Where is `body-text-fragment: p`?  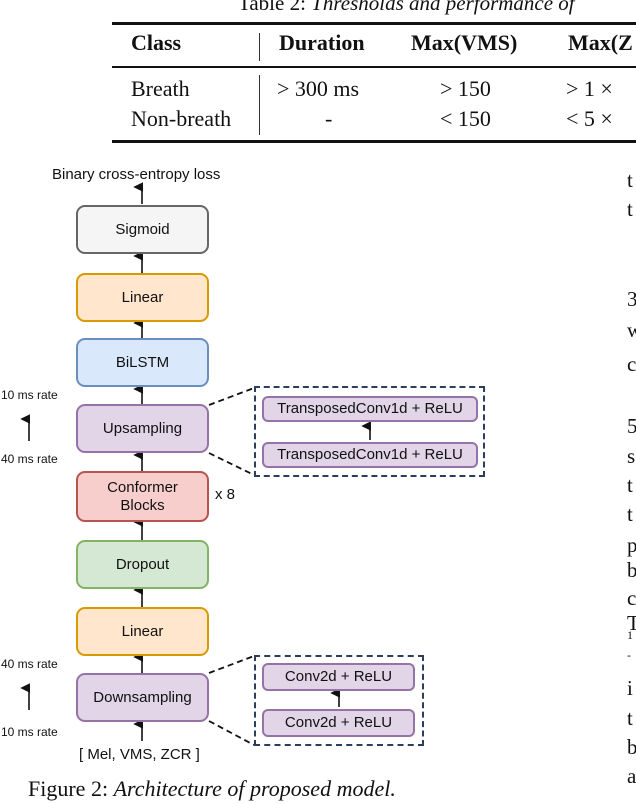 body-text-fragment: p is located at coordinates (631, 545).